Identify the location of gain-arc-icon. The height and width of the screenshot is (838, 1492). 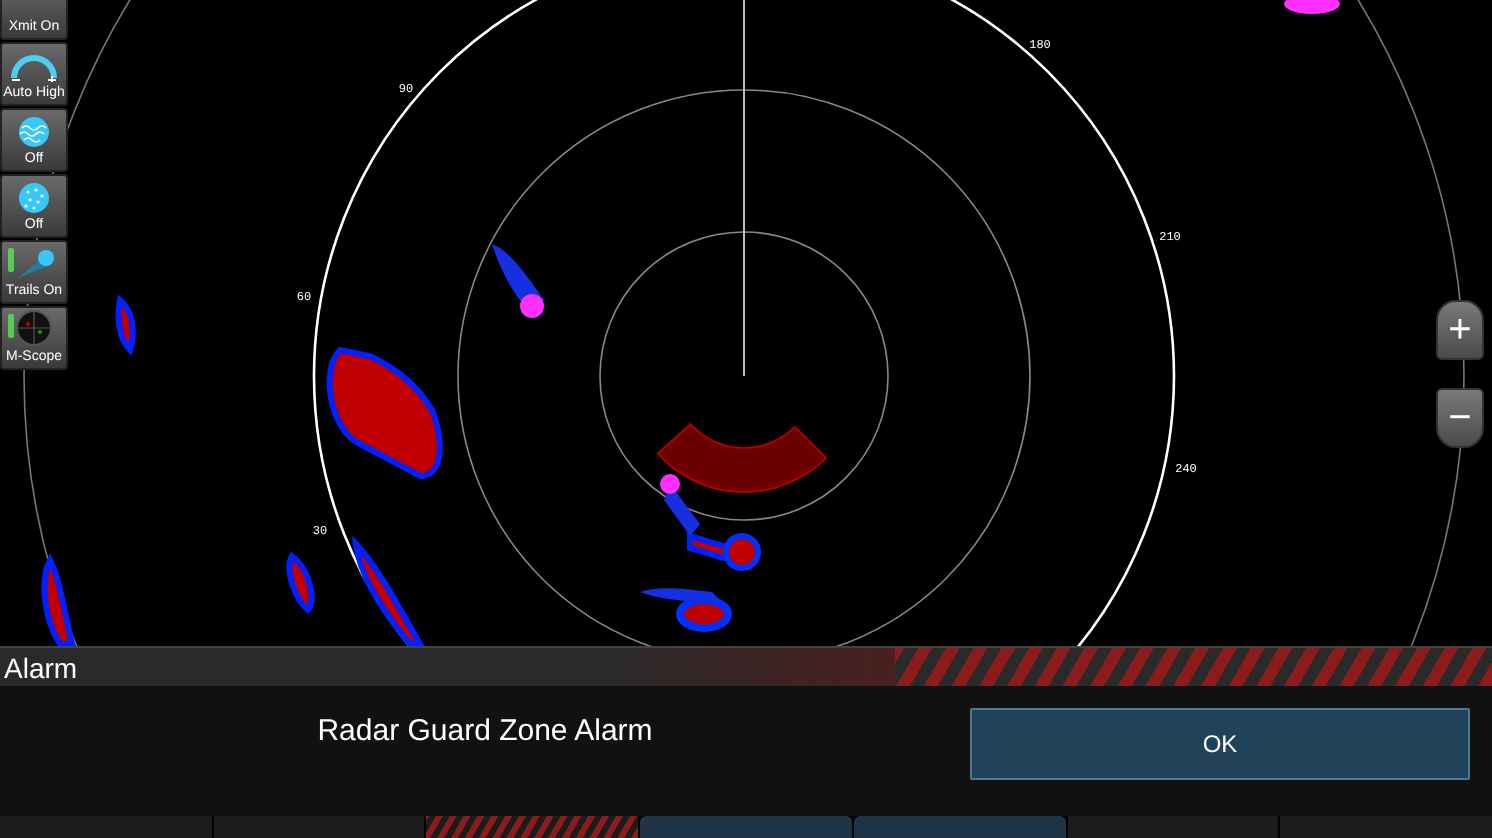
(34, 68).